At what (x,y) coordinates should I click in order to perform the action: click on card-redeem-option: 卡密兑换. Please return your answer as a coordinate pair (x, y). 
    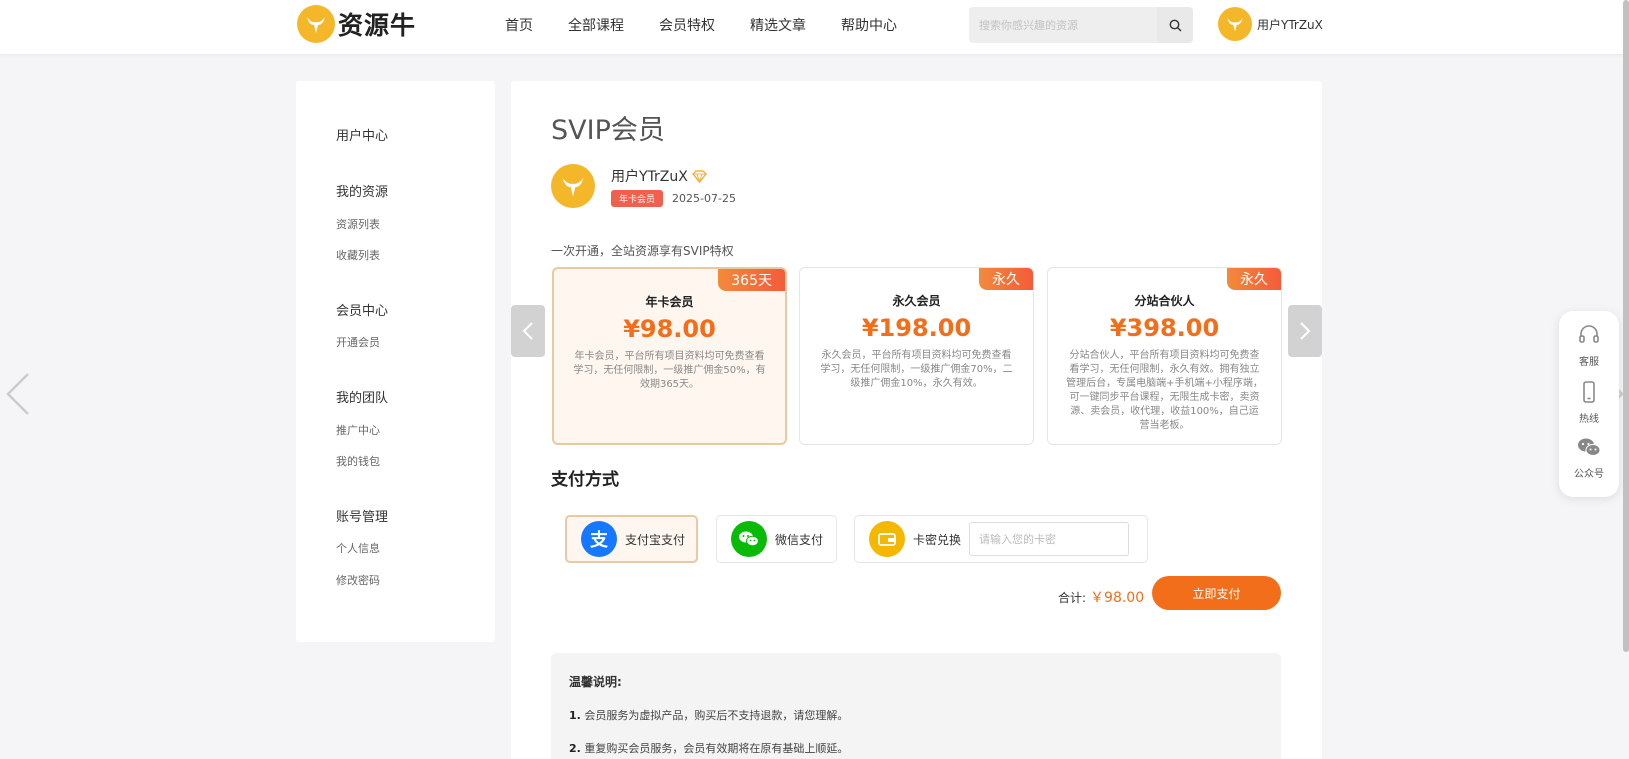
    Looking at the image, I should click on (1001, 539).